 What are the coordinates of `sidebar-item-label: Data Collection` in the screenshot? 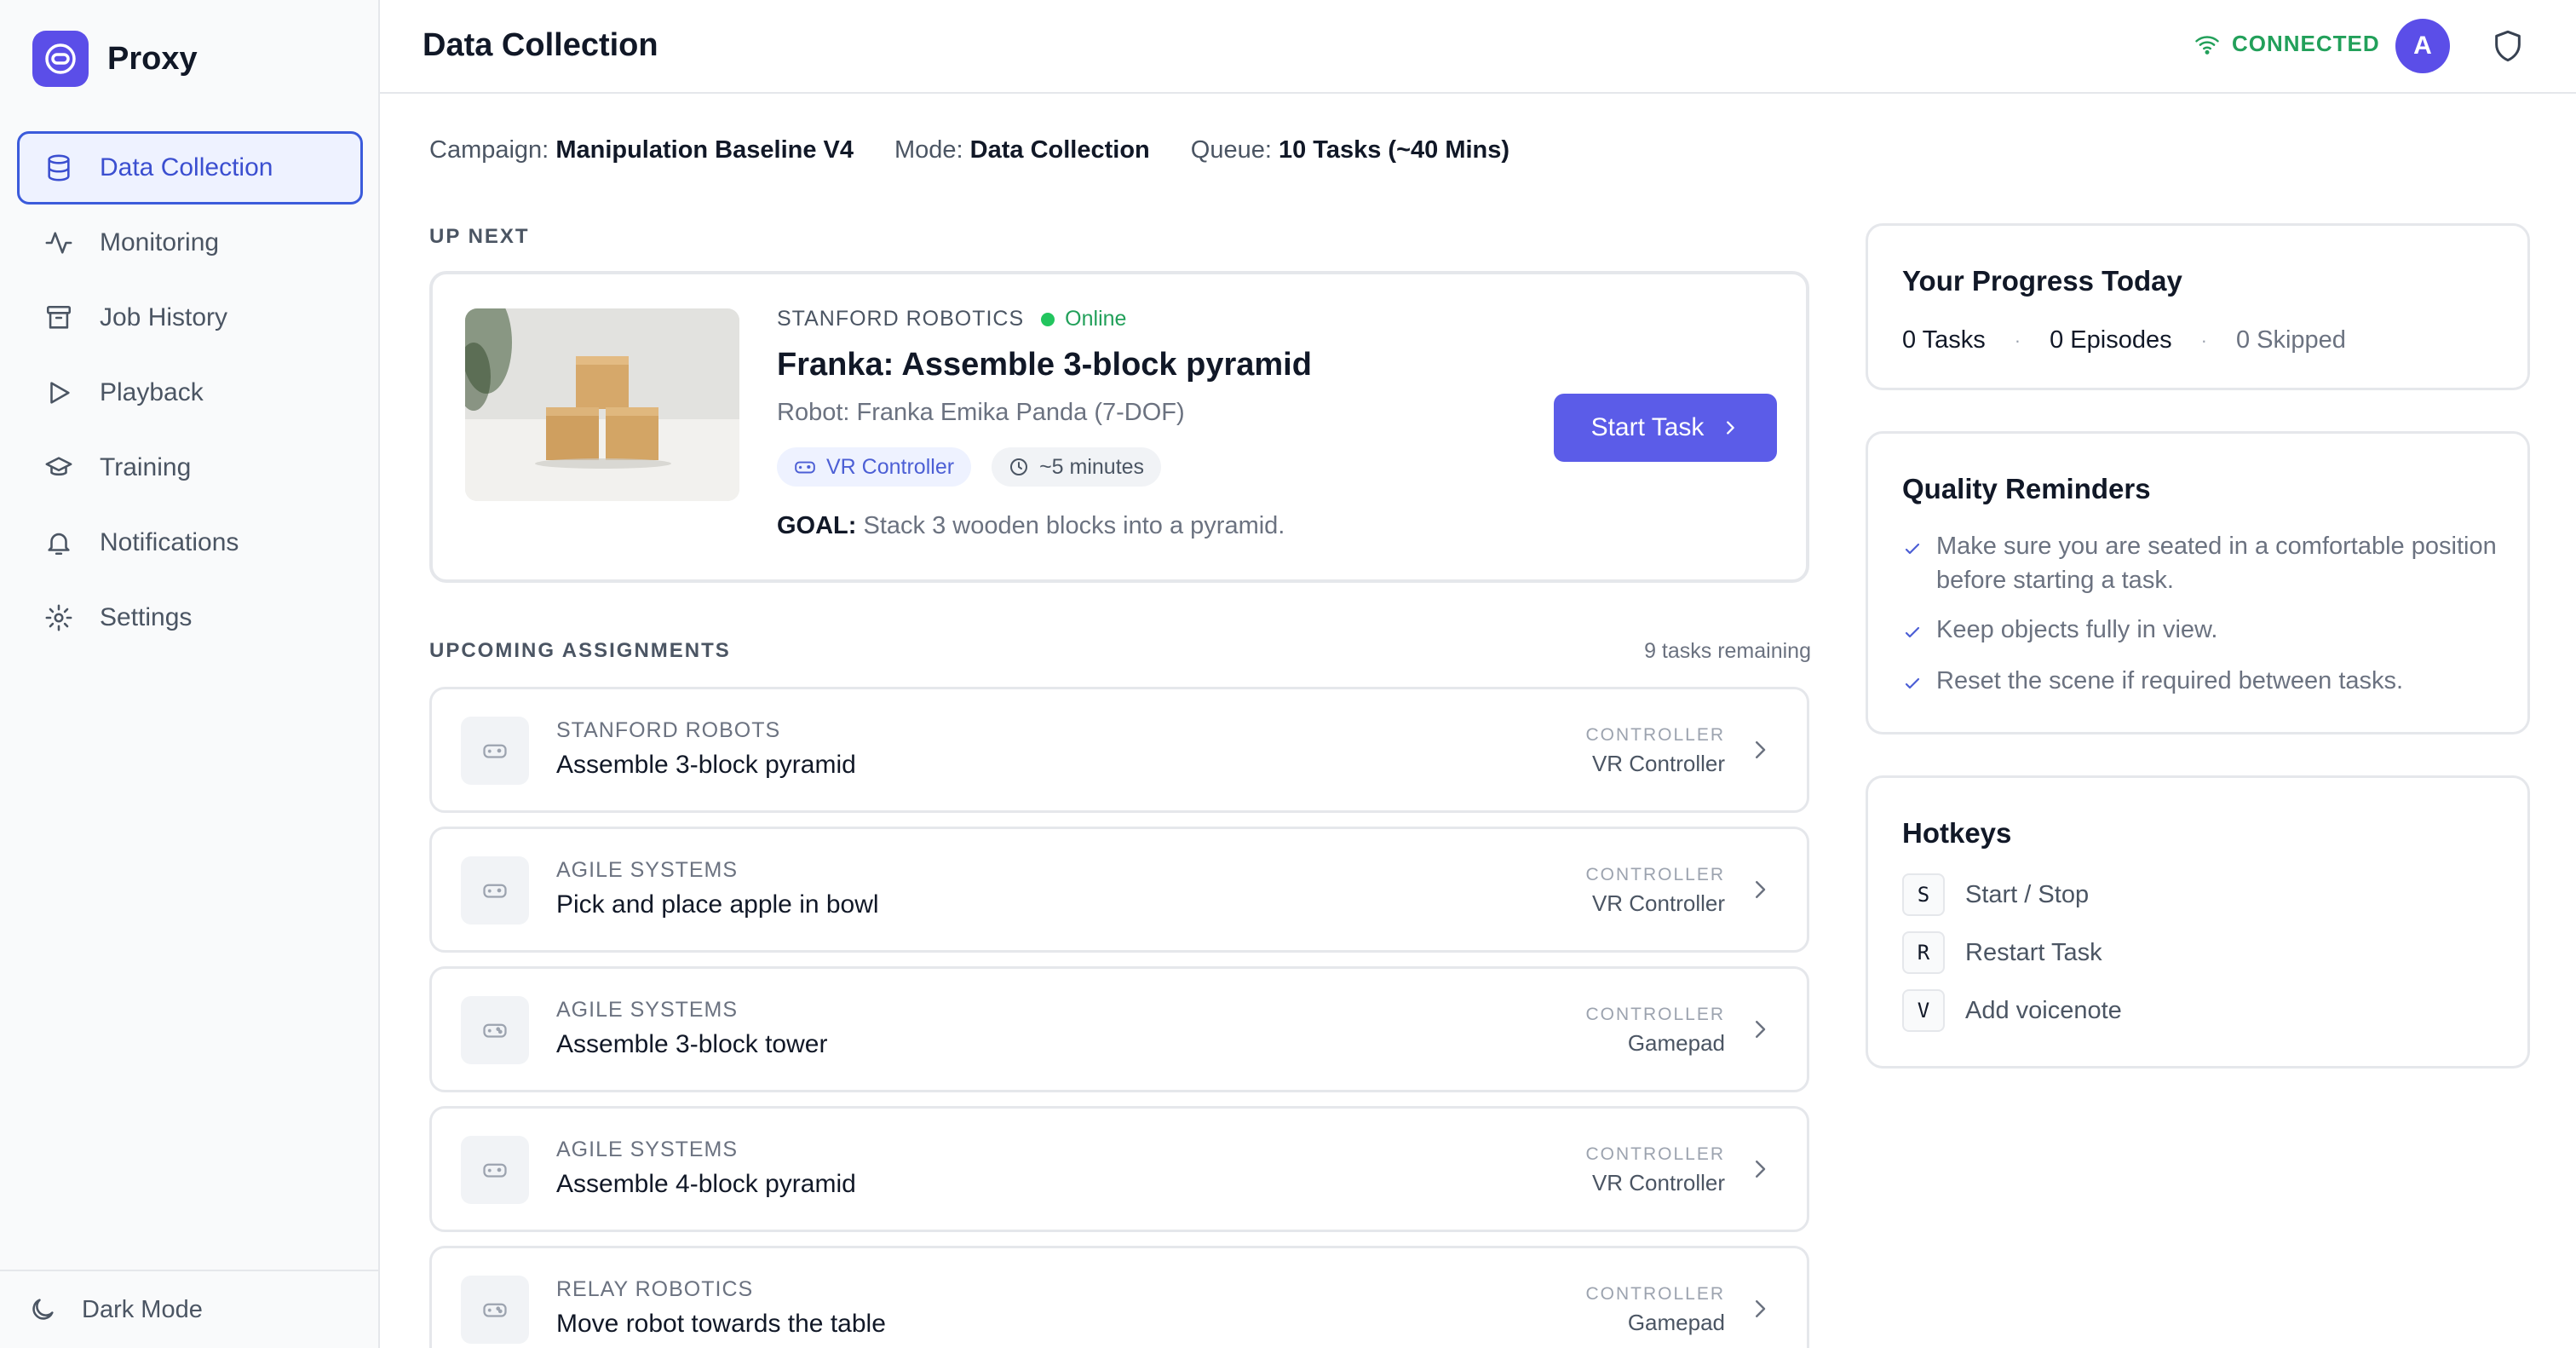 It's located at (187, 167).